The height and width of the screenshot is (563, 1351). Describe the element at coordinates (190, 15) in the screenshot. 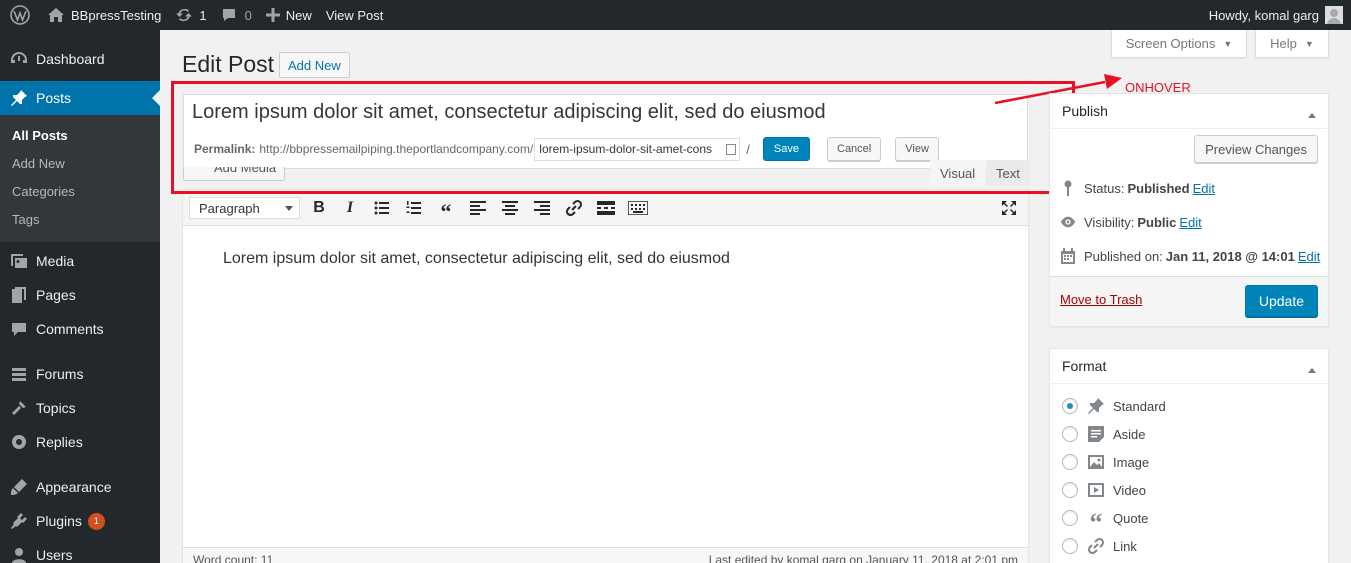

I see `updates-link: 1` at that location.